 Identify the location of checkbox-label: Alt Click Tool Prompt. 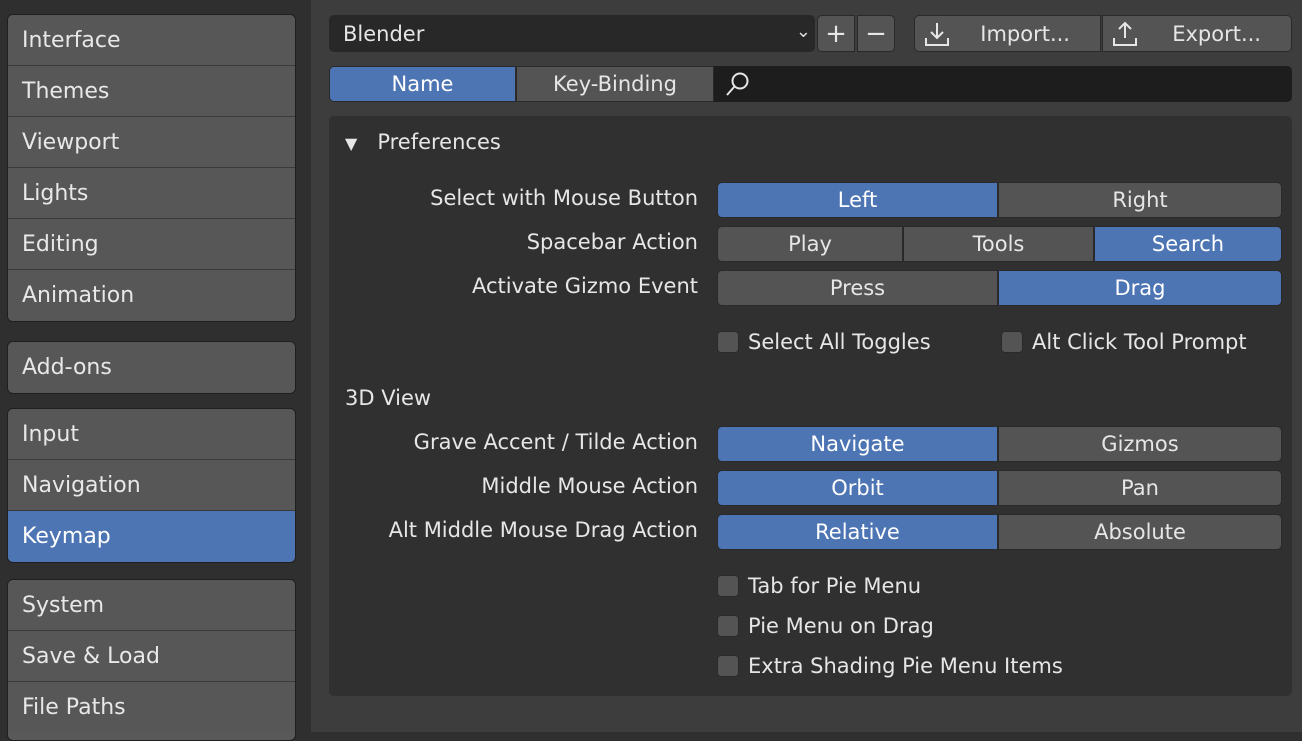
(1139, 342).